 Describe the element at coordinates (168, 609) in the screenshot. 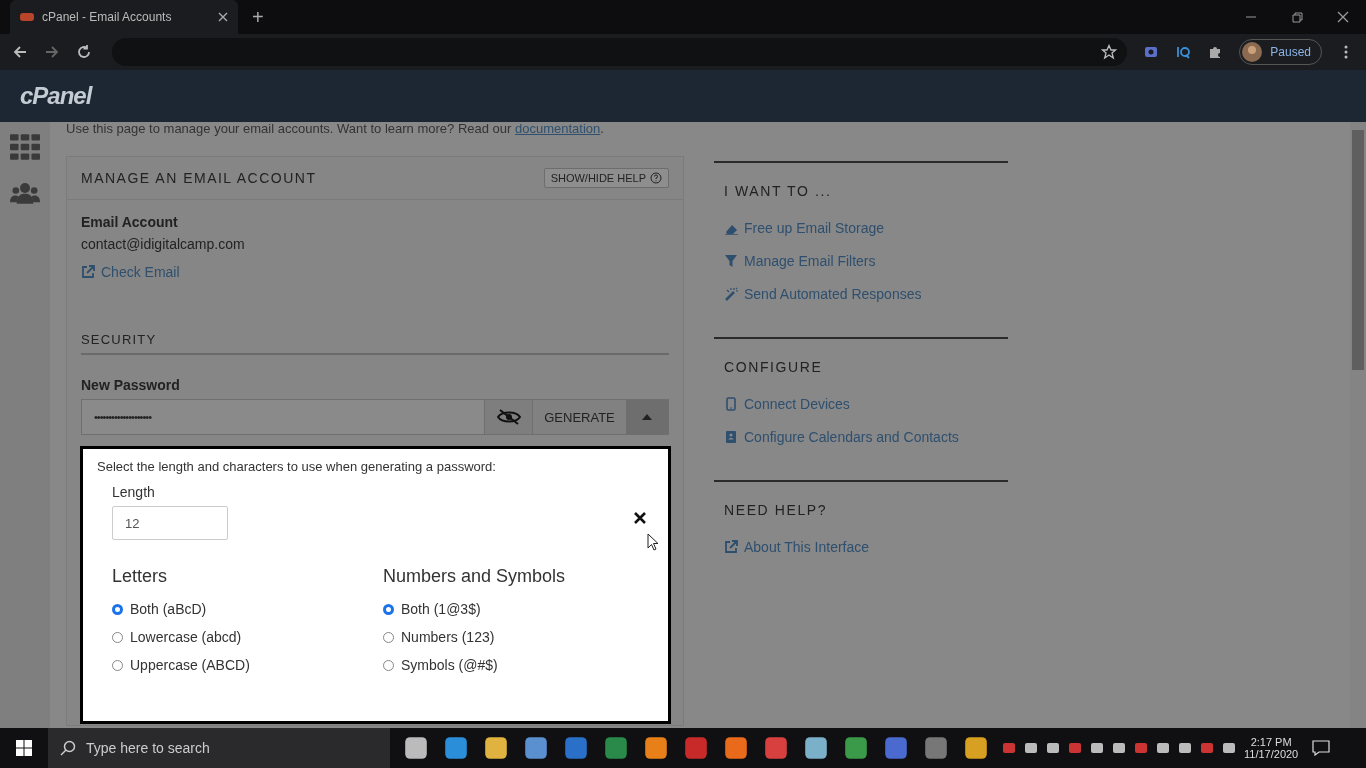

I see `option-label: Both (aBcD)` at that location.